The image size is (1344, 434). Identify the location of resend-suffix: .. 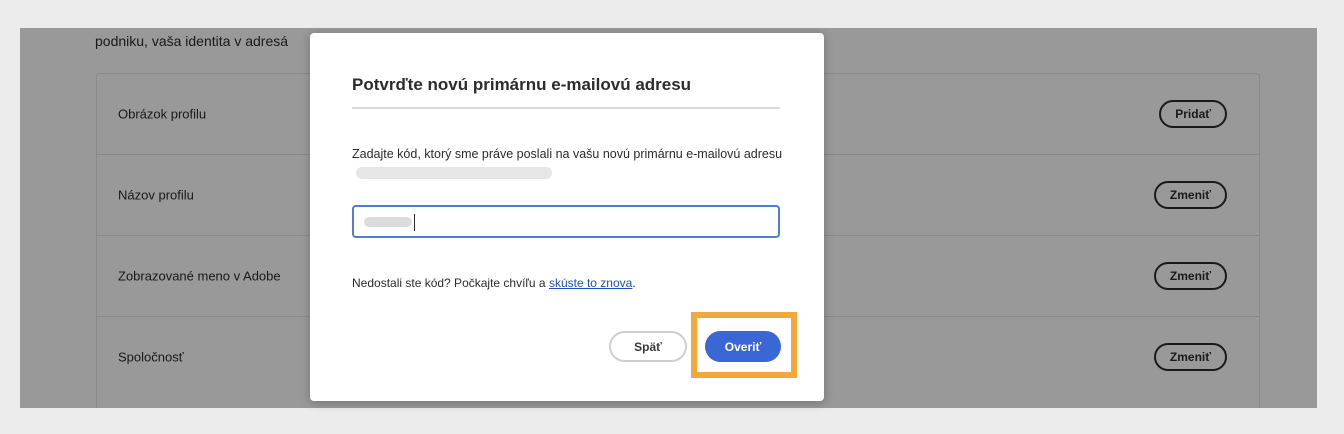
(634, 283).